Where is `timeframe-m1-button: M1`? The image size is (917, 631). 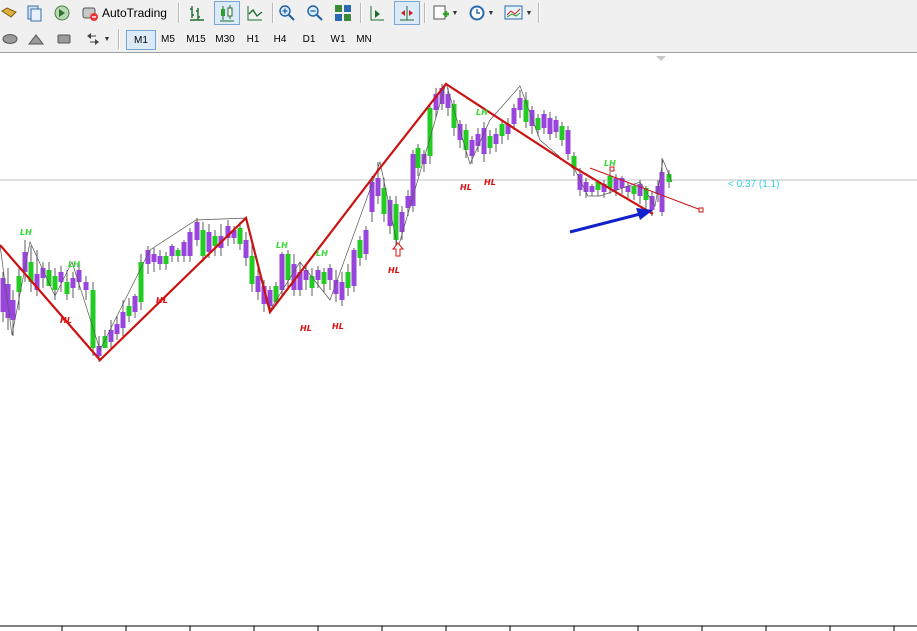
timeframe-m1-button: M1 is located at coordinates (141, 40).